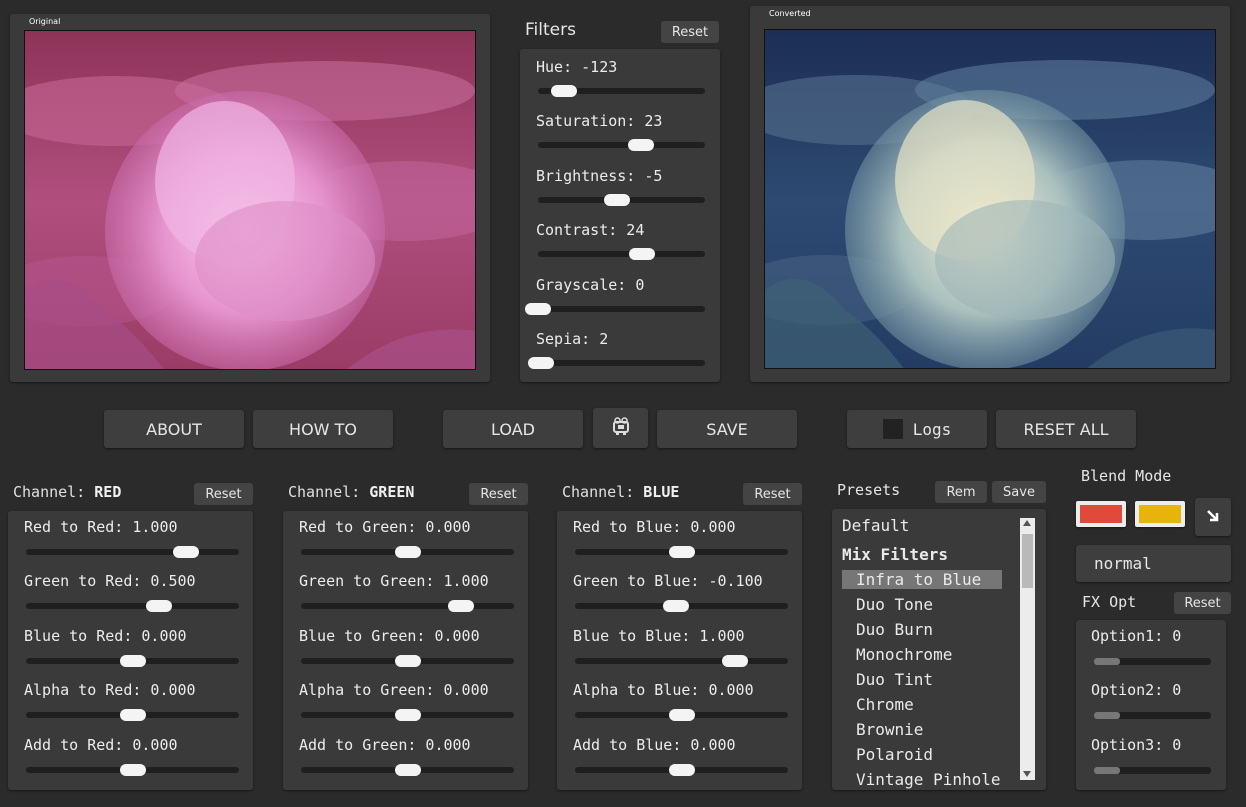  I want to click on fx-reset-button: Reset, so click(1202, 603).